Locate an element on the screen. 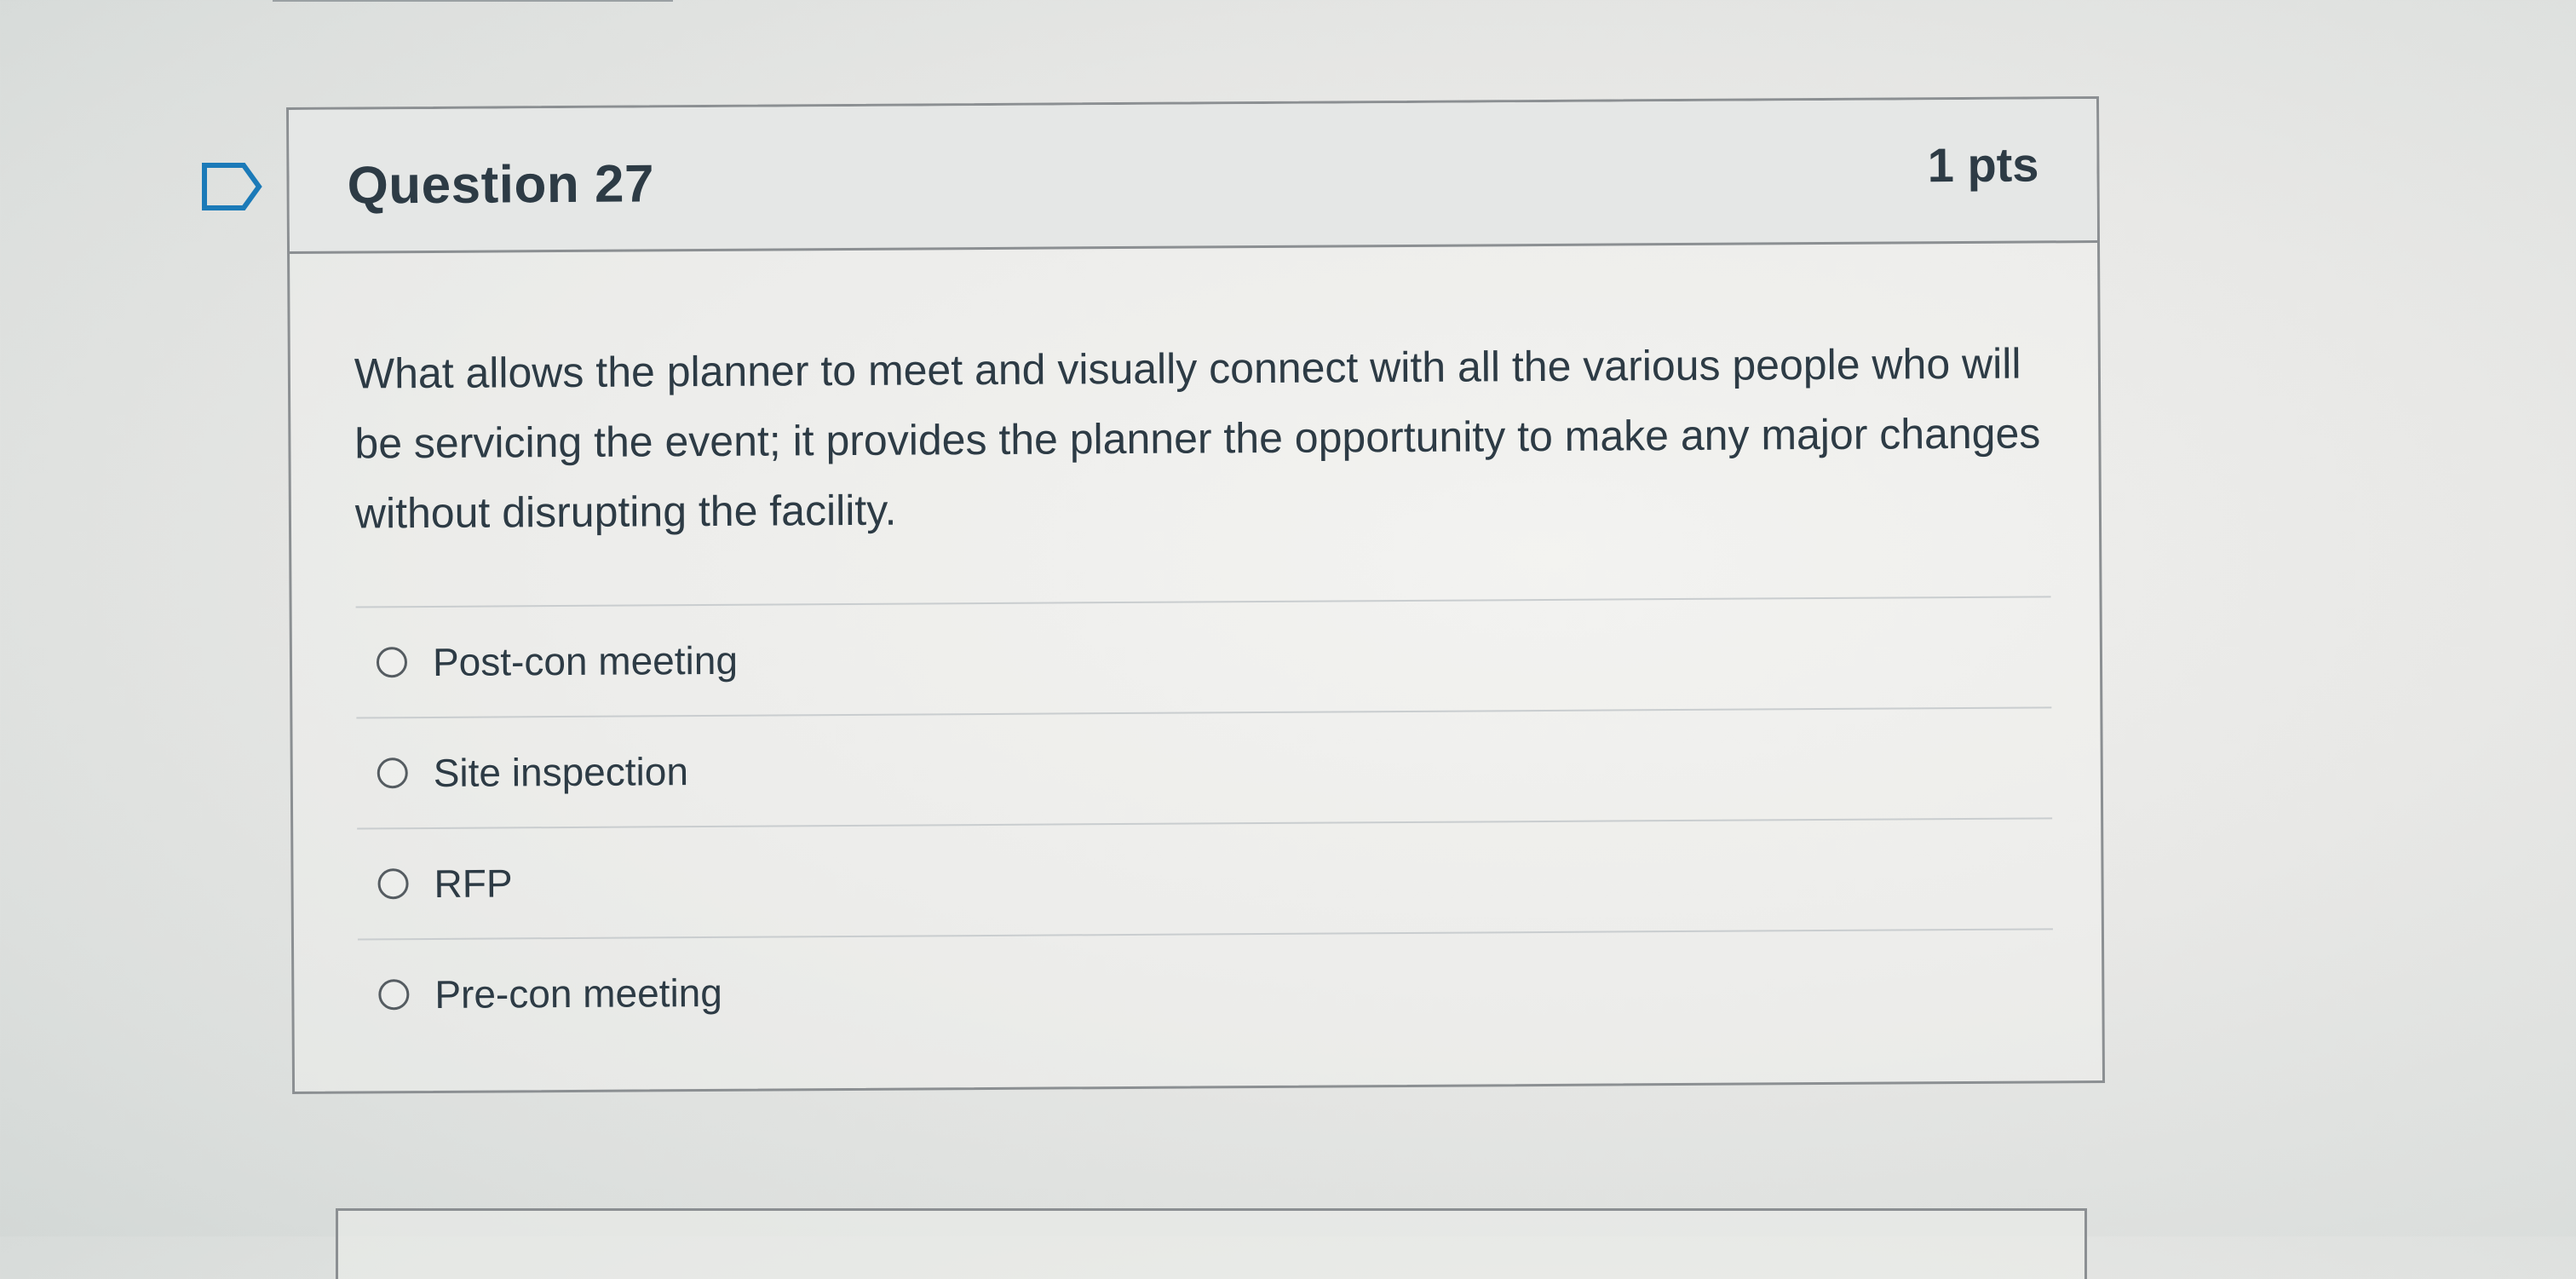 The height and width of the screenshot is (1279, 2576). next-question-card is located at coordinates (1212, 1243).